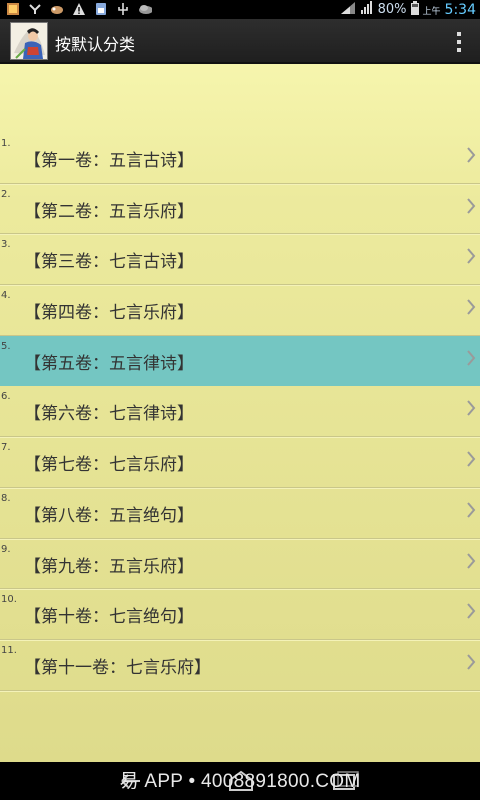 The image size is (480, 800). Describe the element at coordinates (35, 9) in the screenshot. I see `usb-debug-icon` at that location.